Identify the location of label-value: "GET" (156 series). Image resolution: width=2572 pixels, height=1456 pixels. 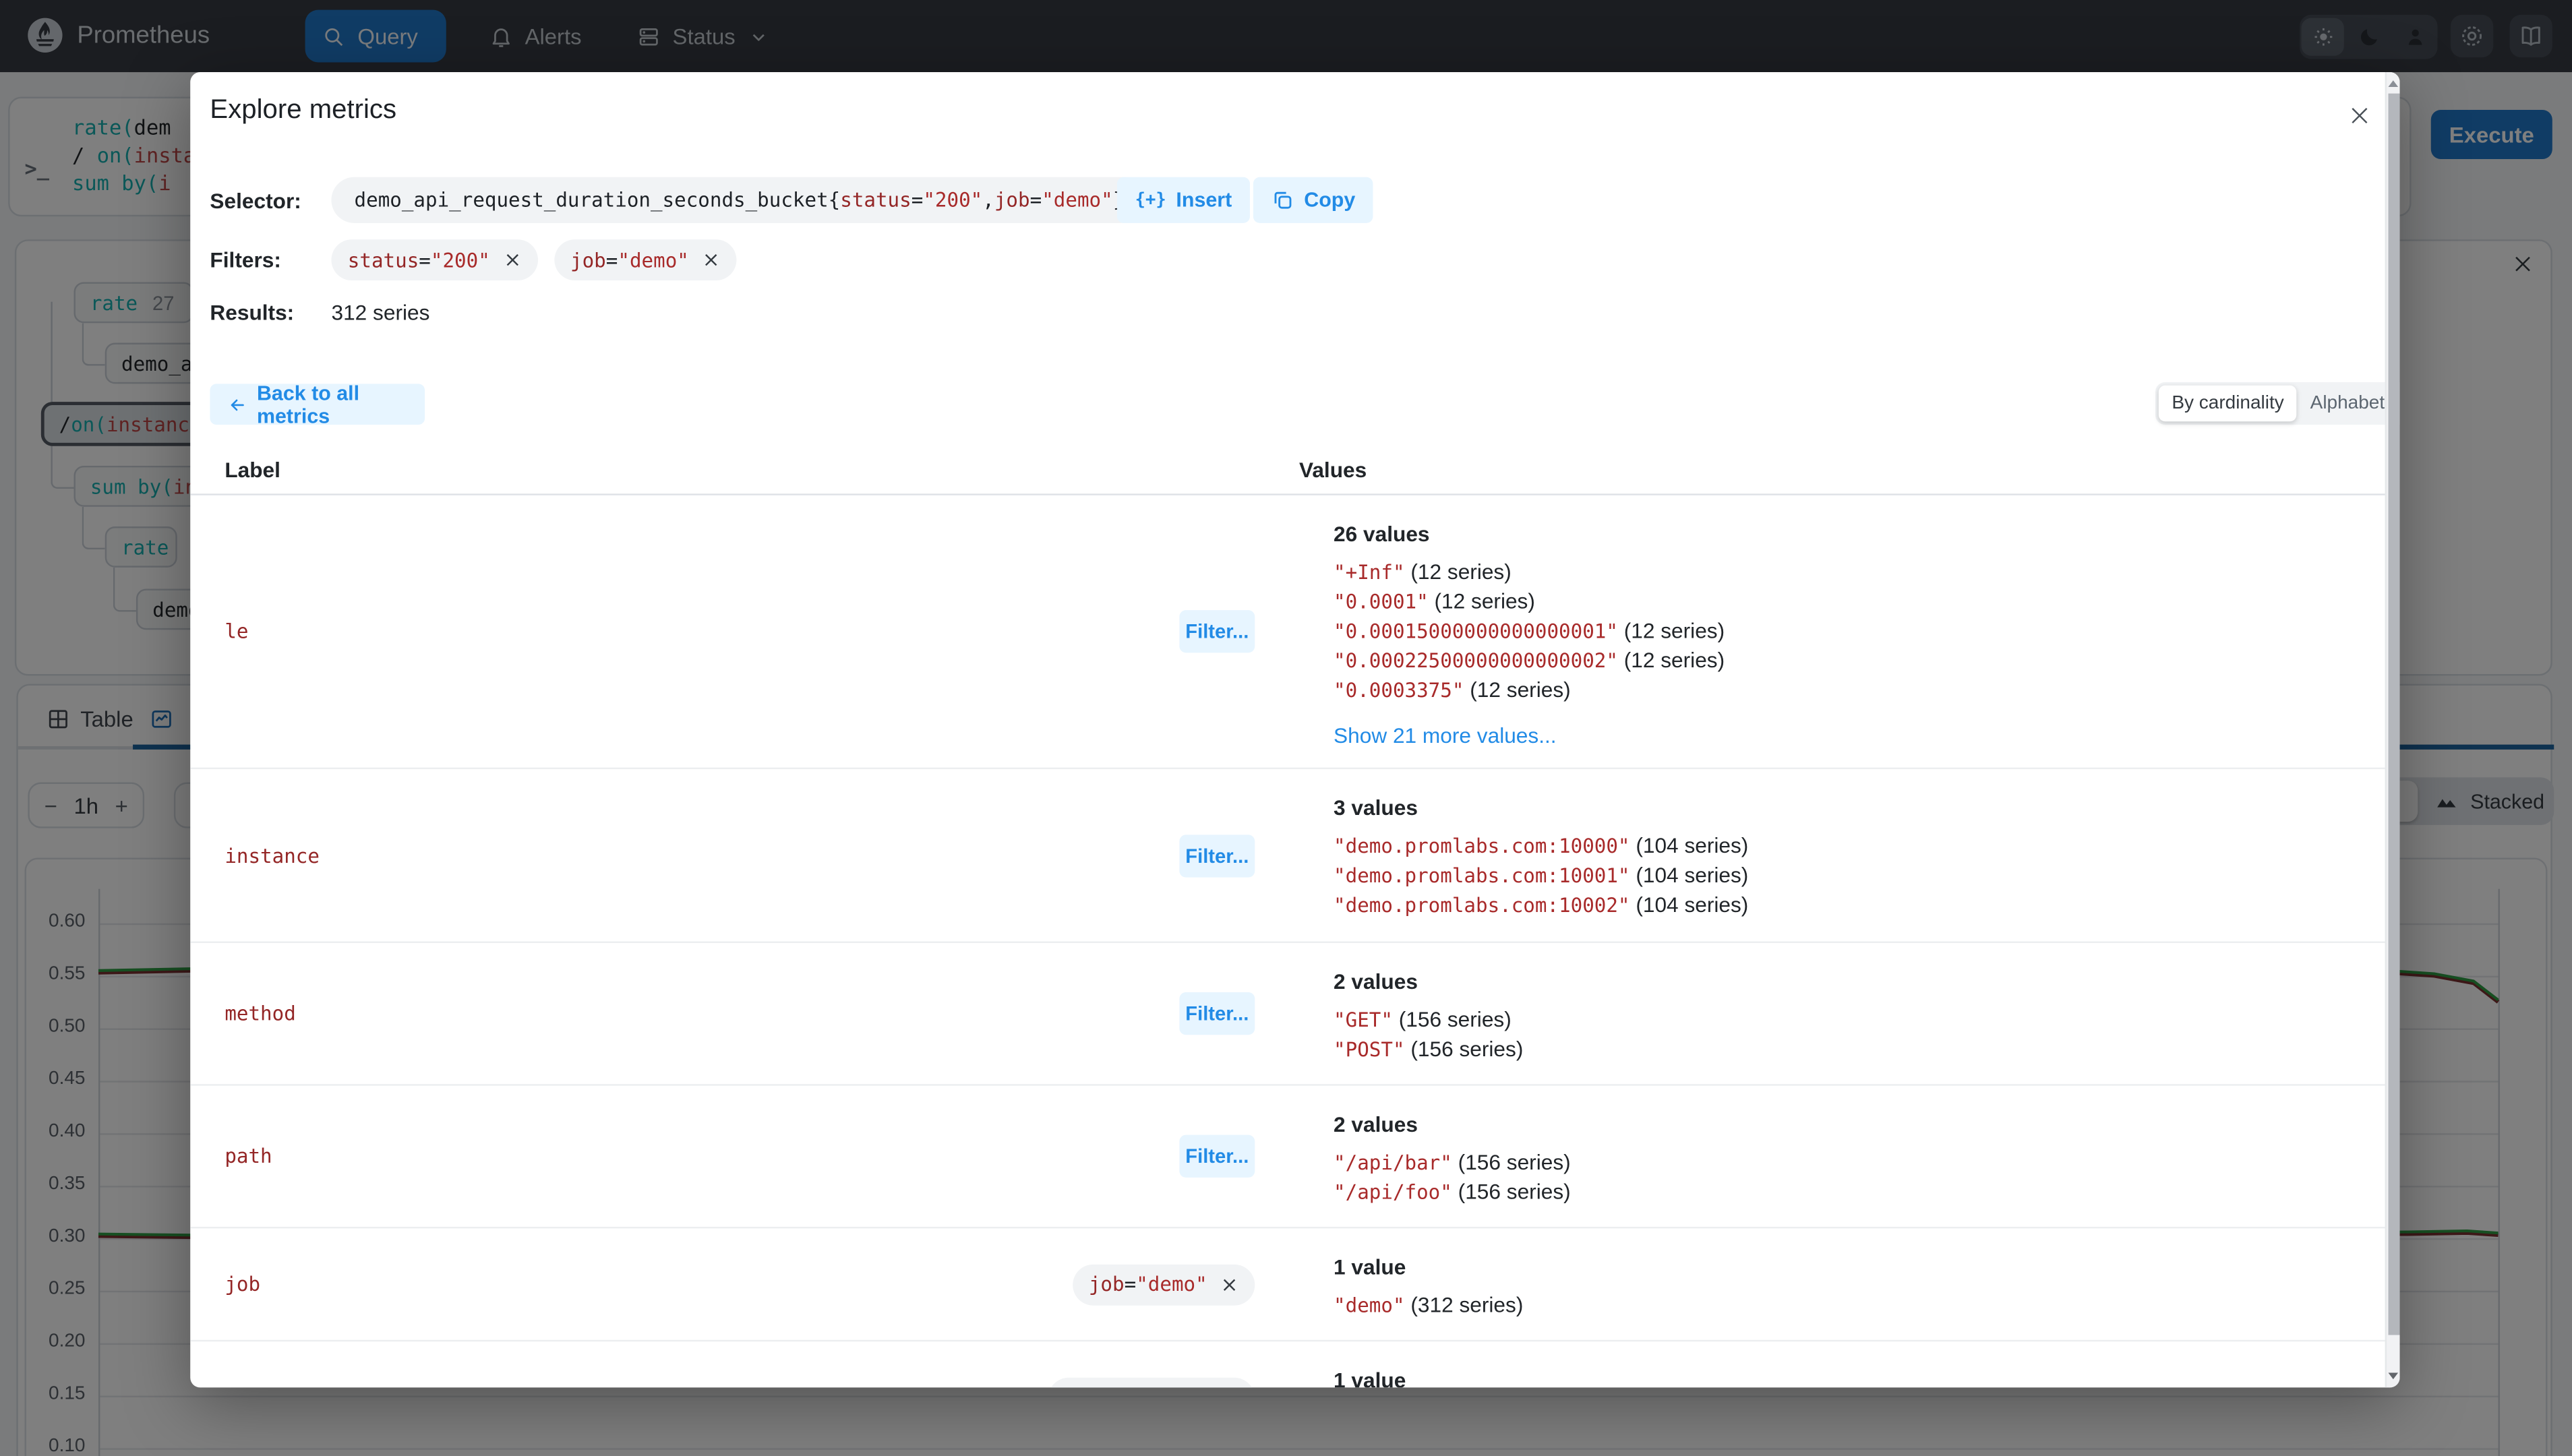
(1423, 1019).